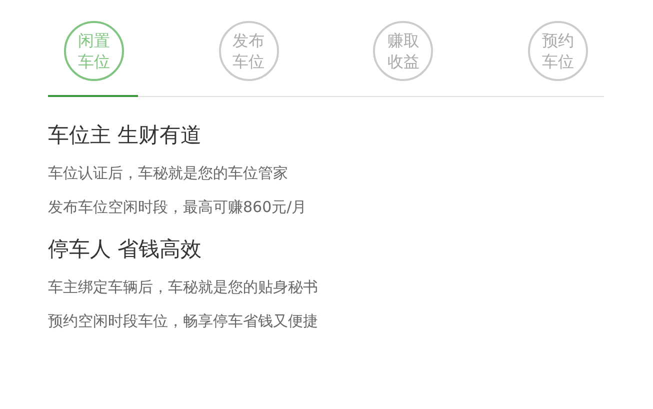 Image resolution: width=653 pixels, height=409 pixels. What do you see at coordinates (125, 135) in the screenshot?
I see `section-heading: 车位主 生财有道` at bounding box center [125, 135].